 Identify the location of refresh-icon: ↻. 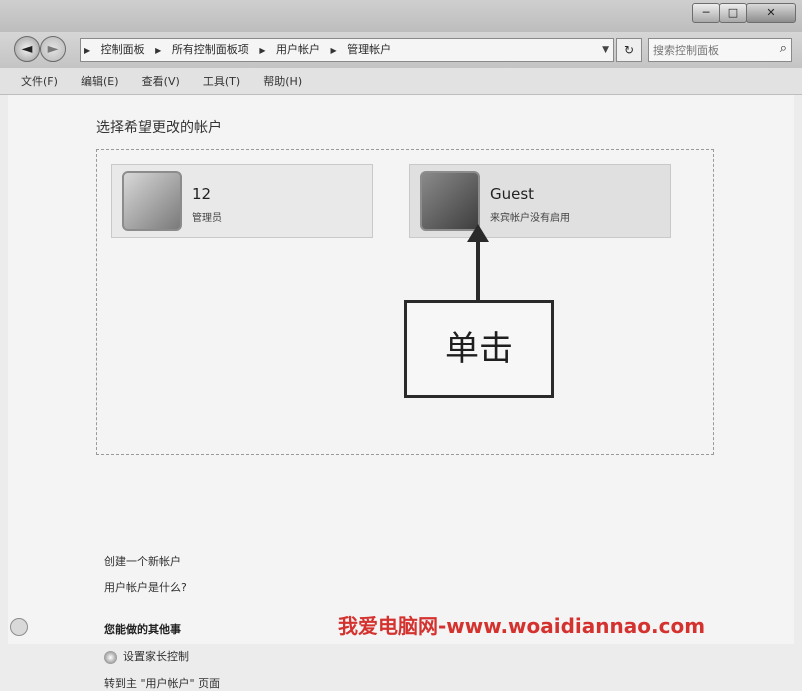
(629, 50).